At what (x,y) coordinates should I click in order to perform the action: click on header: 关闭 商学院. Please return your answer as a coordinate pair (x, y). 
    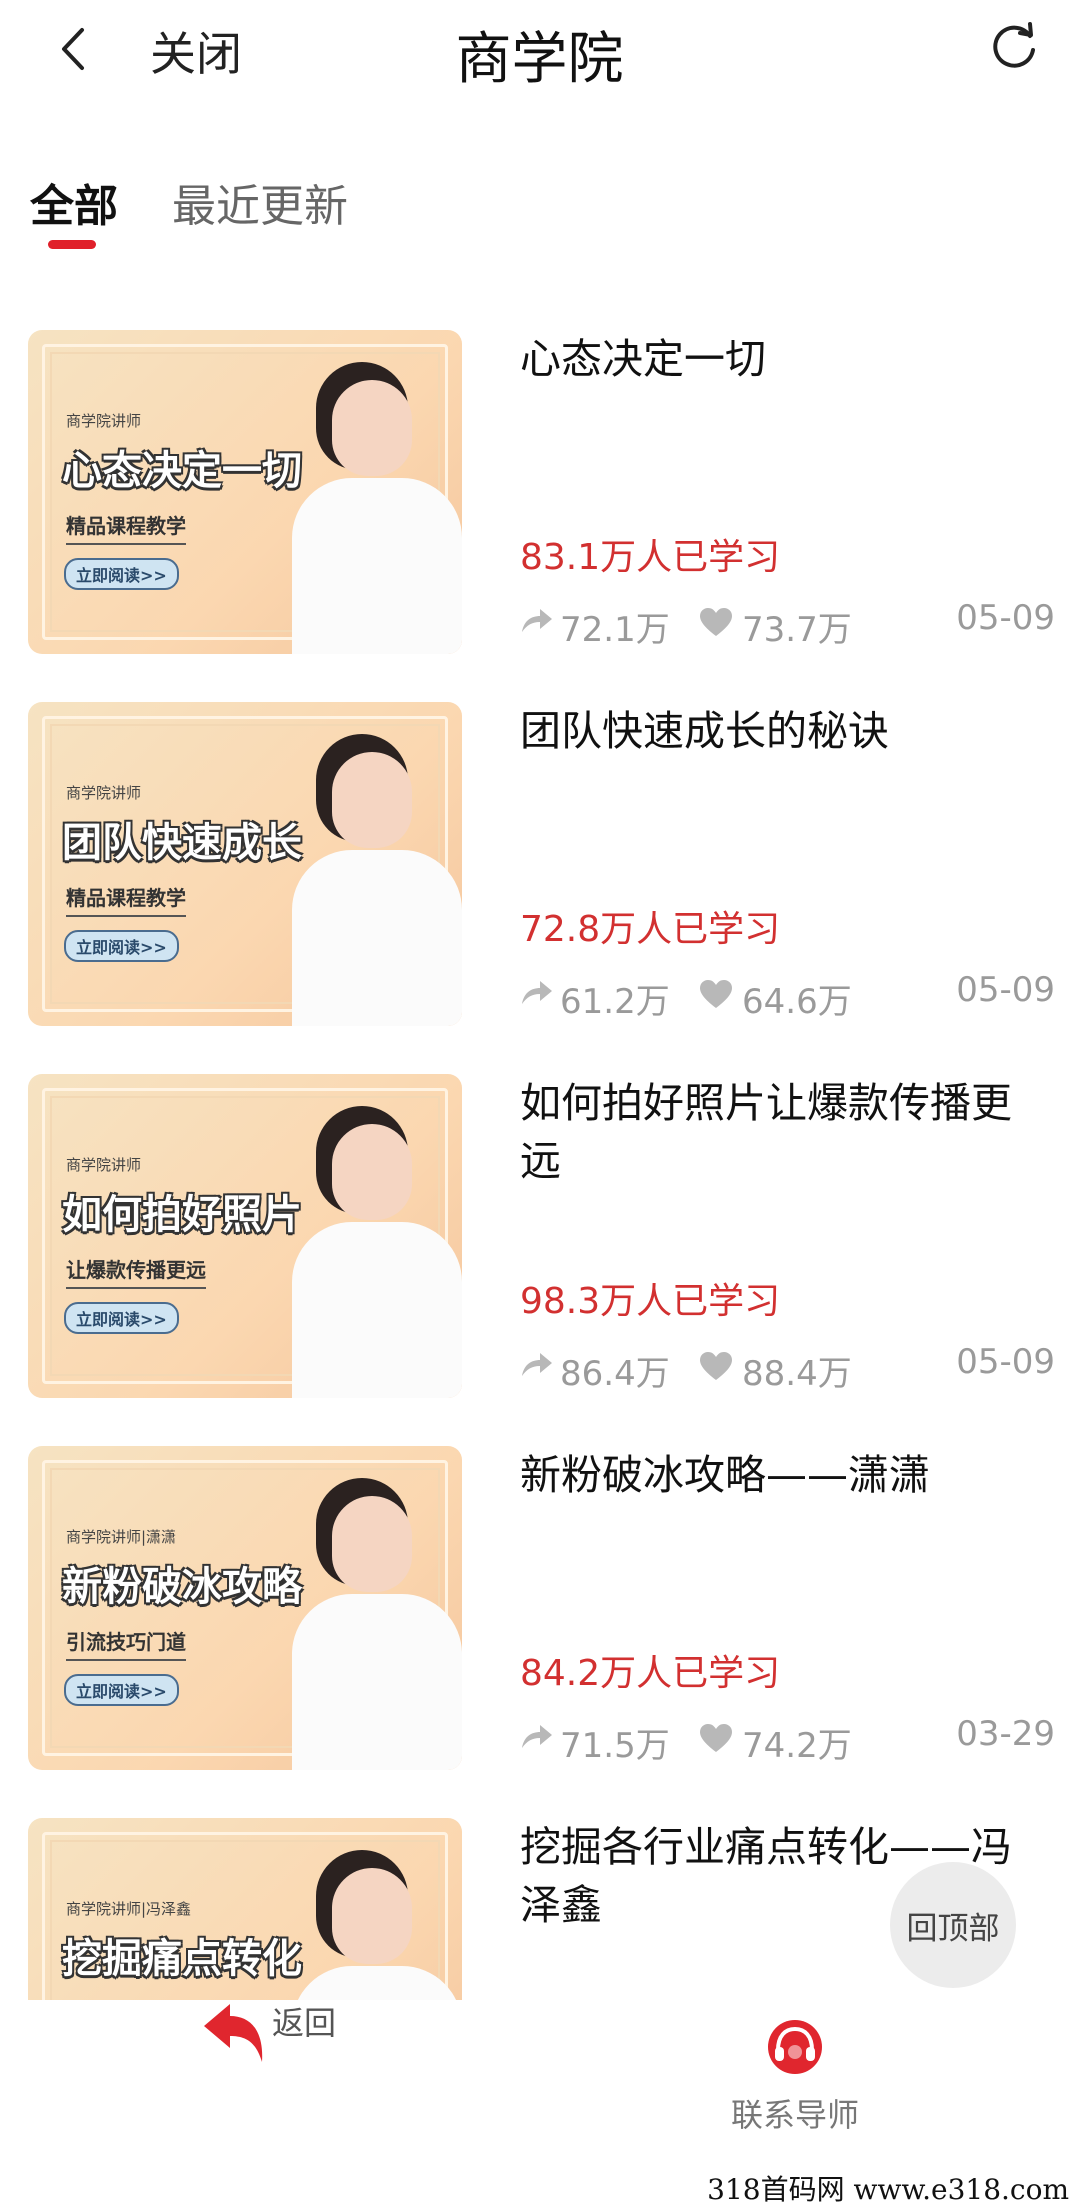
    Looking at the image, I should click on (539, 50).